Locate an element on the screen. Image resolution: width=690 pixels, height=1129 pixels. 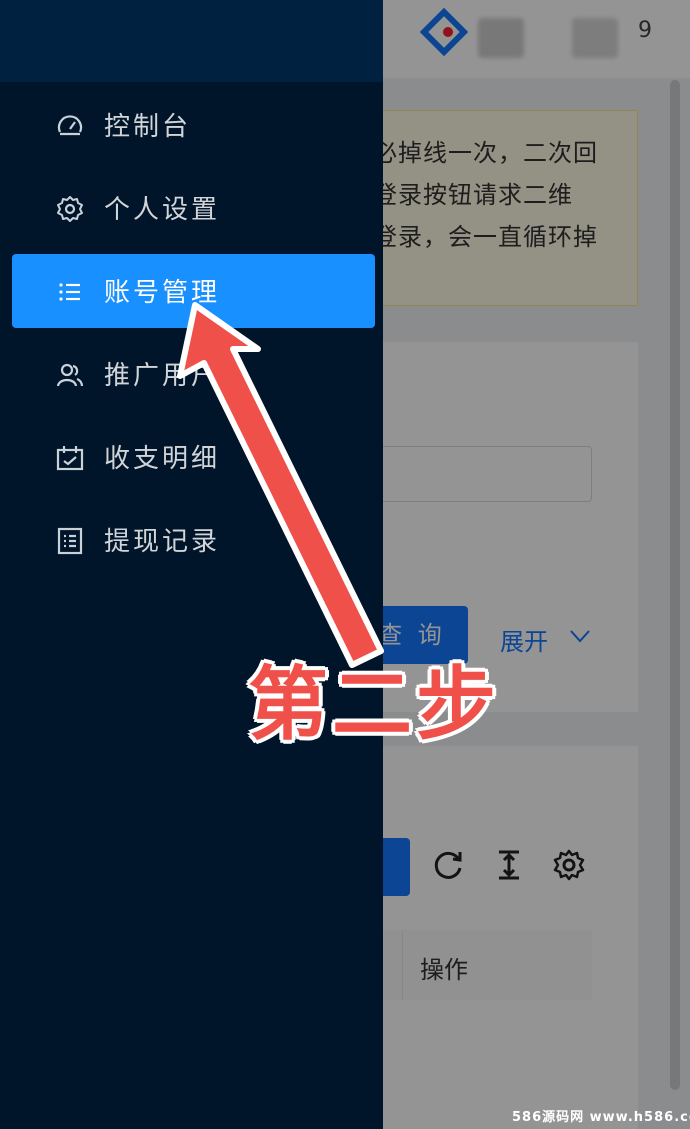
sidebar-item-label: 个人设置 is located at coordinates (162, 210).